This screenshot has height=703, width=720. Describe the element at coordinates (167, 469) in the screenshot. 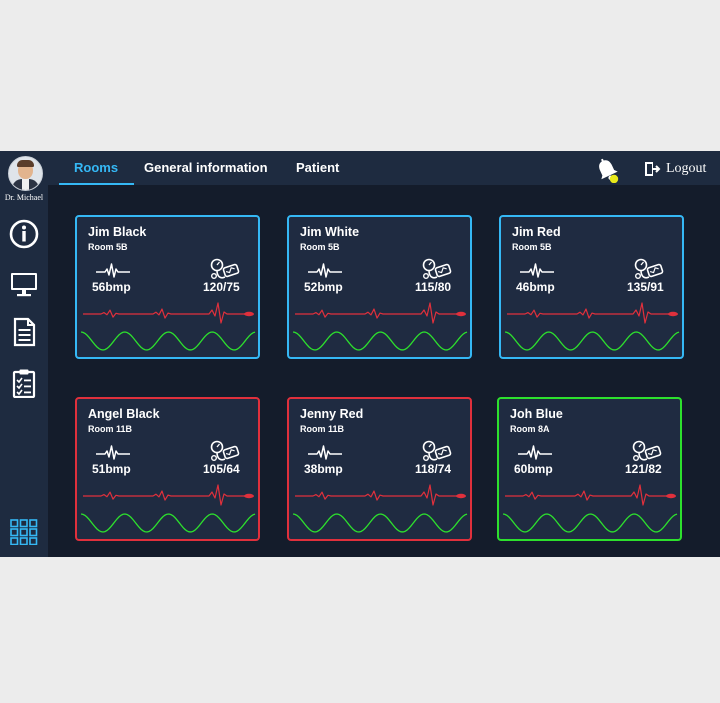

I see `patient-card: Angel Black Room 11B 51bmp 105/64` at that location.